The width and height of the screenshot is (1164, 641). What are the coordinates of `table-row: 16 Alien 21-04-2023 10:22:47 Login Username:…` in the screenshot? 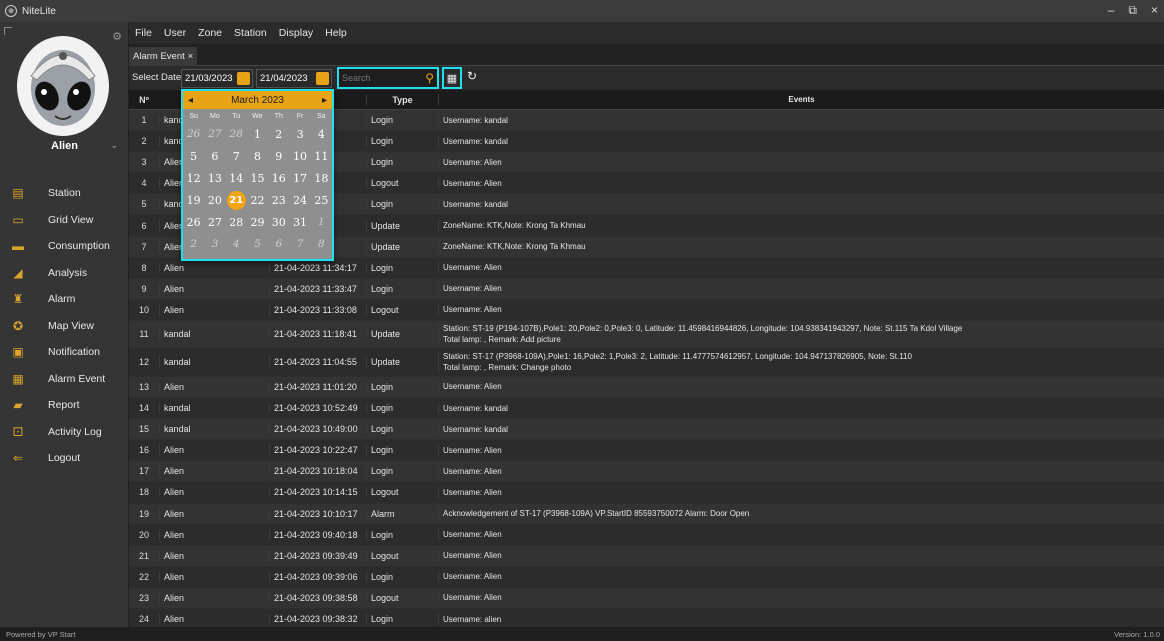 It's located at (646, 451).